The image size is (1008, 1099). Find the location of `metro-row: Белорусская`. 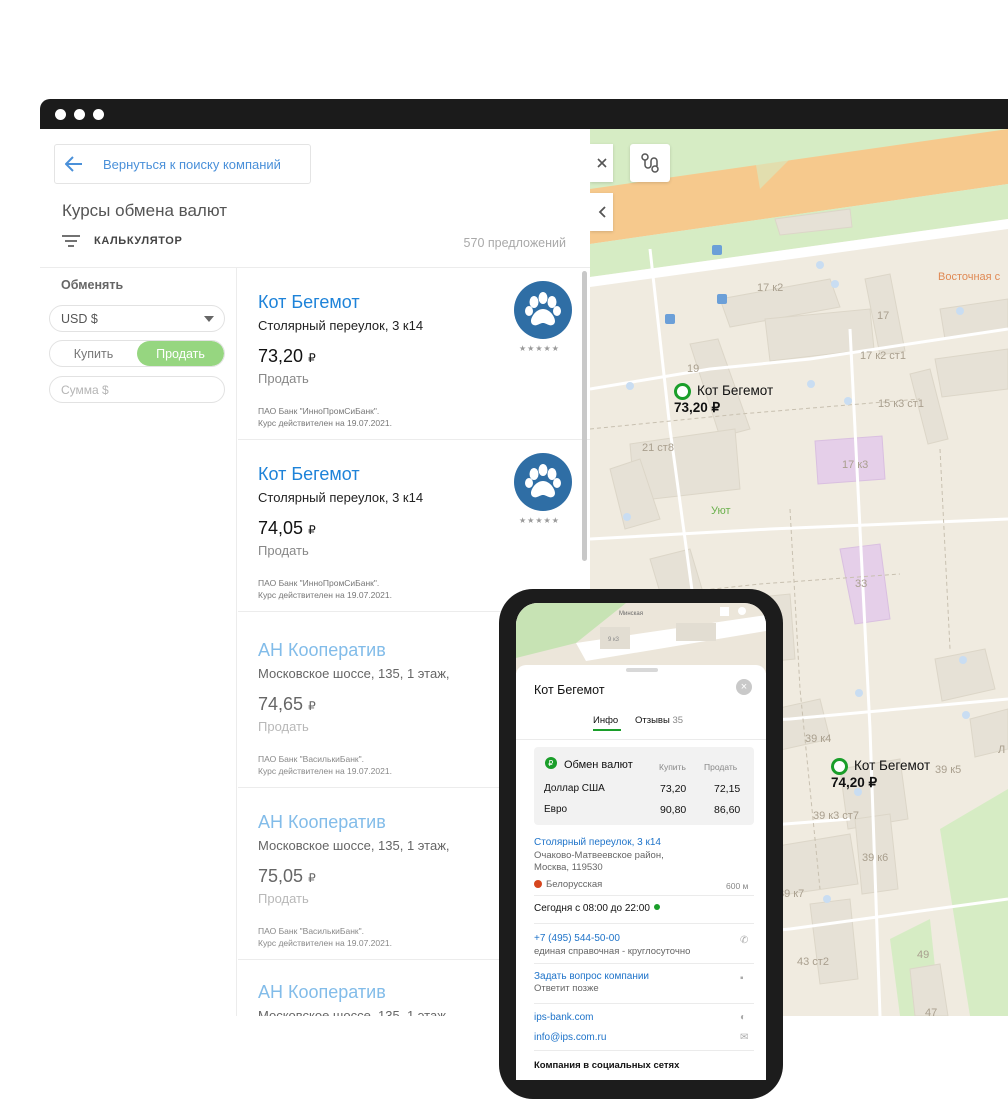

metro-row: Белорусская is located at coordinates (568, 885).